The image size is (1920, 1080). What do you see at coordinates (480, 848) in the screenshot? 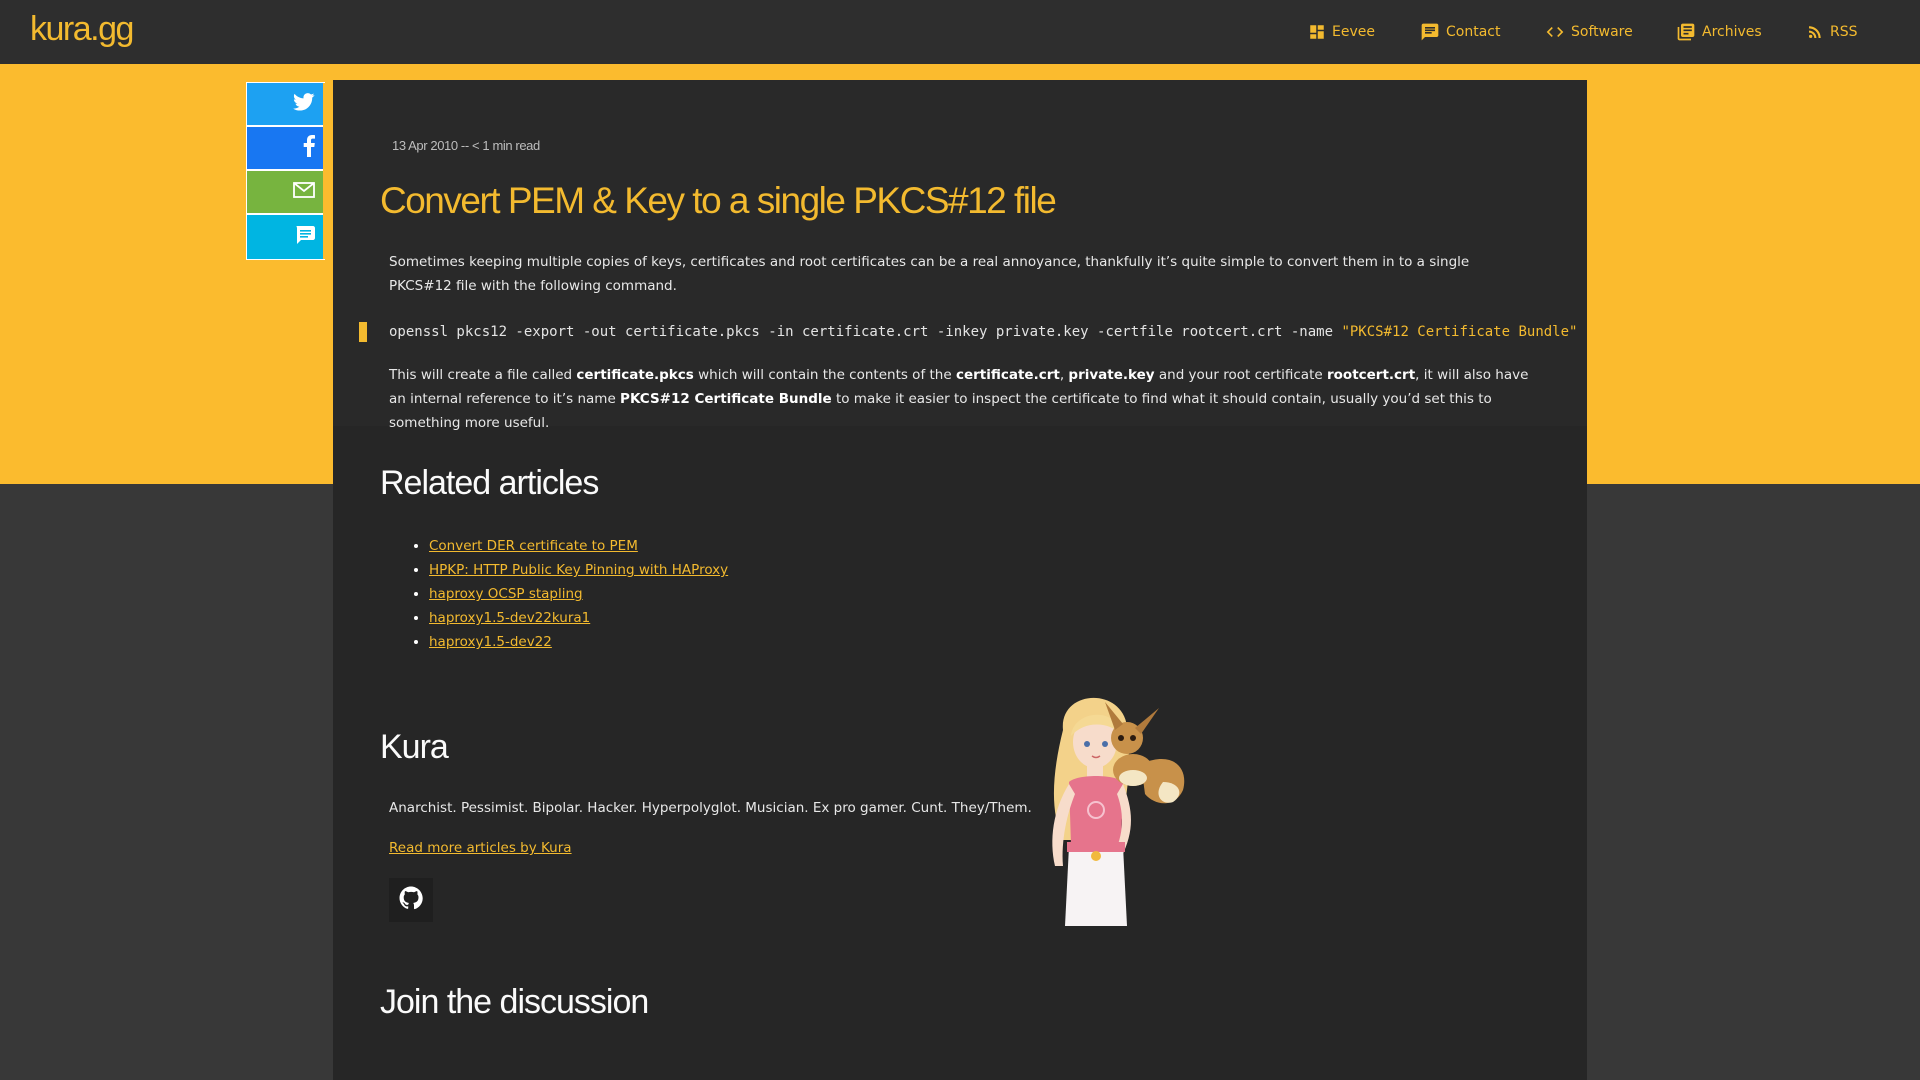
I see `author-more-link: Read more articles by Kura` at bounding box center [480, 848].